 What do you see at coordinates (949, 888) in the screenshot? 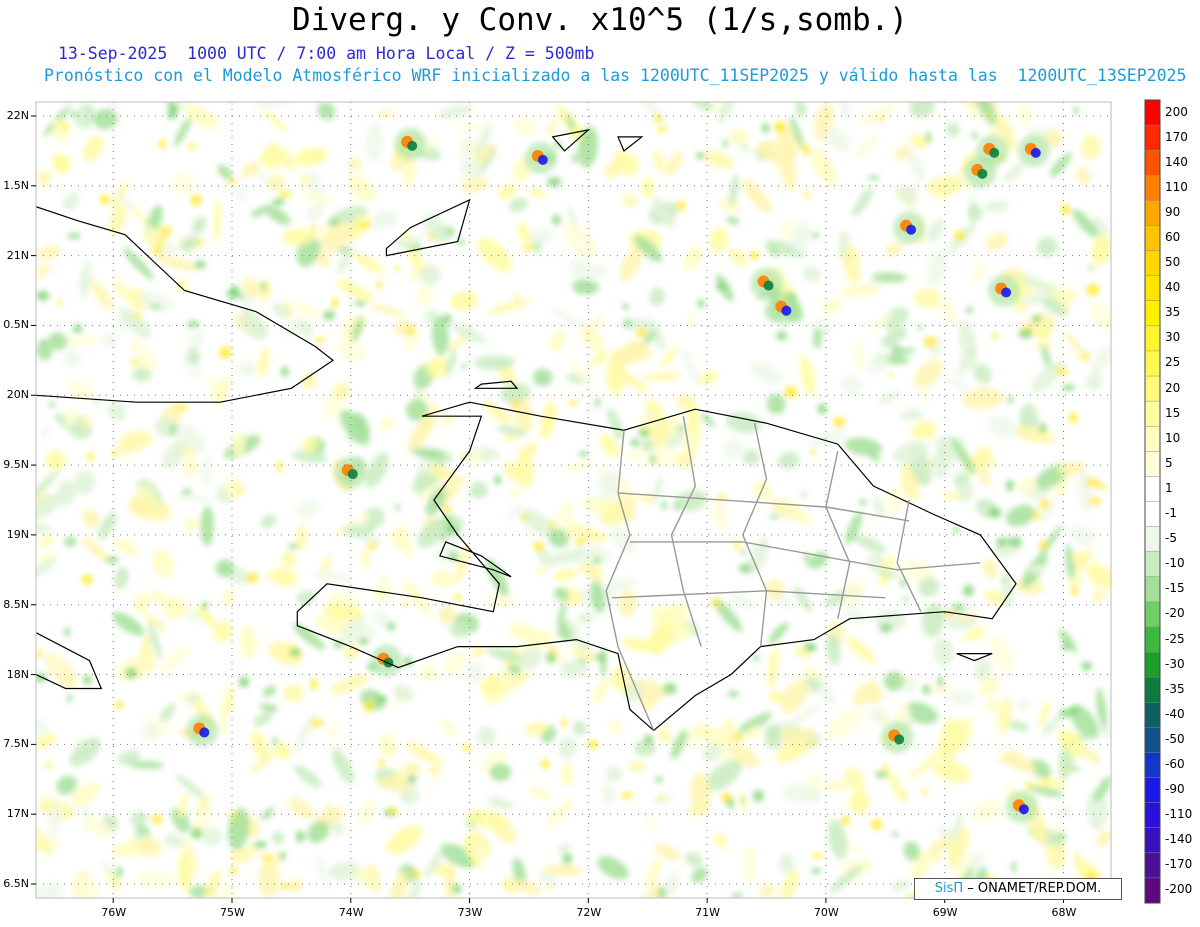
I see `sispi-logo: SisΠ` at bounding box center [949, 888].